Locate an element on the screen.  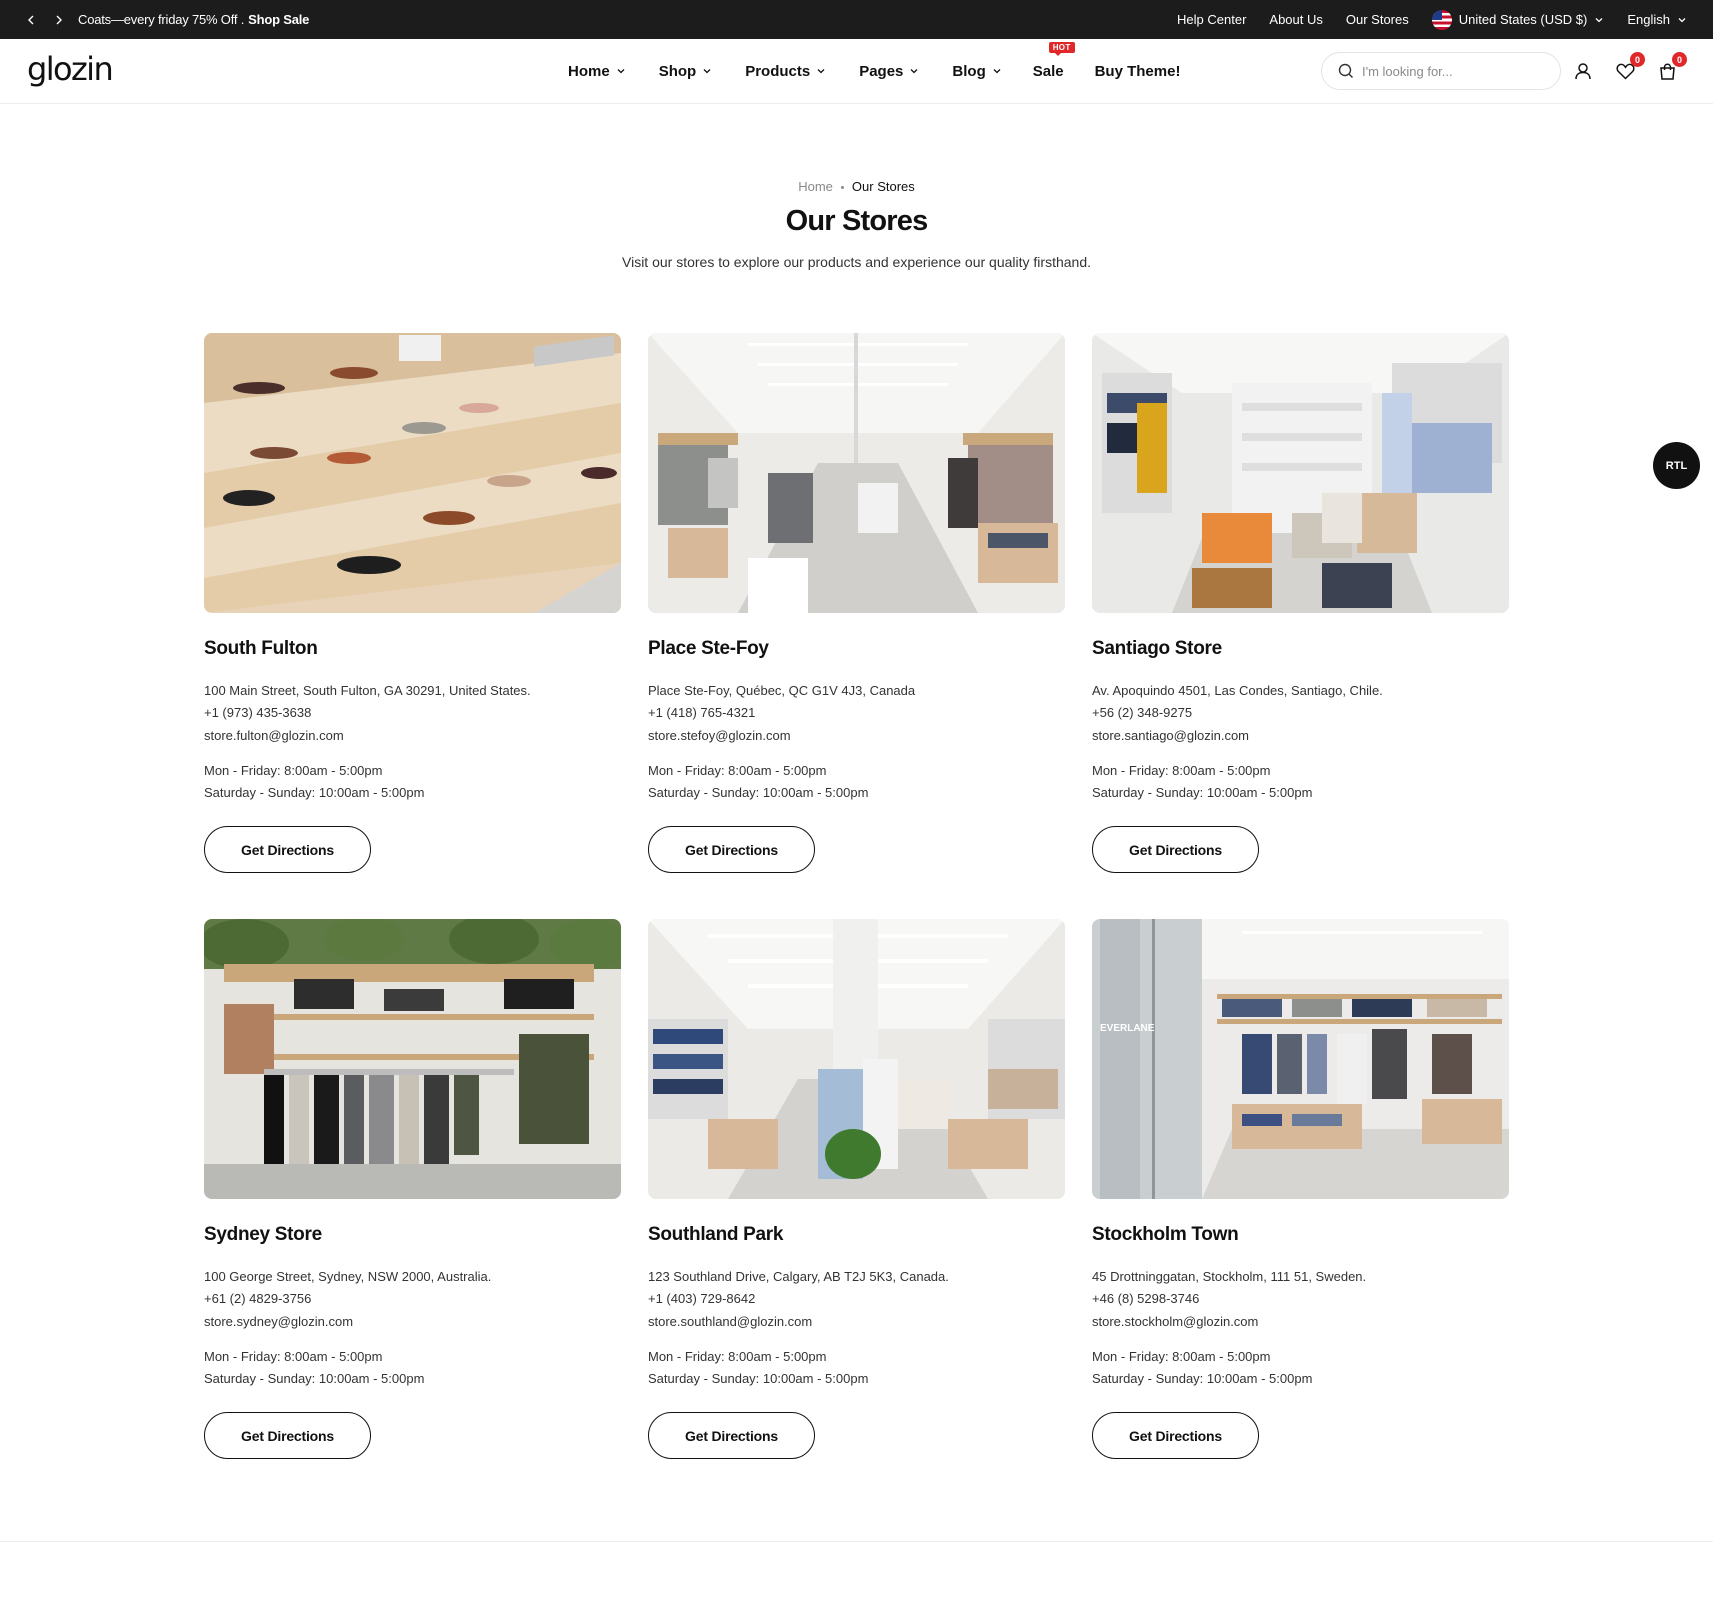
store-phone: +1 (973) 435-3638 is located at coordinates (258, 712).